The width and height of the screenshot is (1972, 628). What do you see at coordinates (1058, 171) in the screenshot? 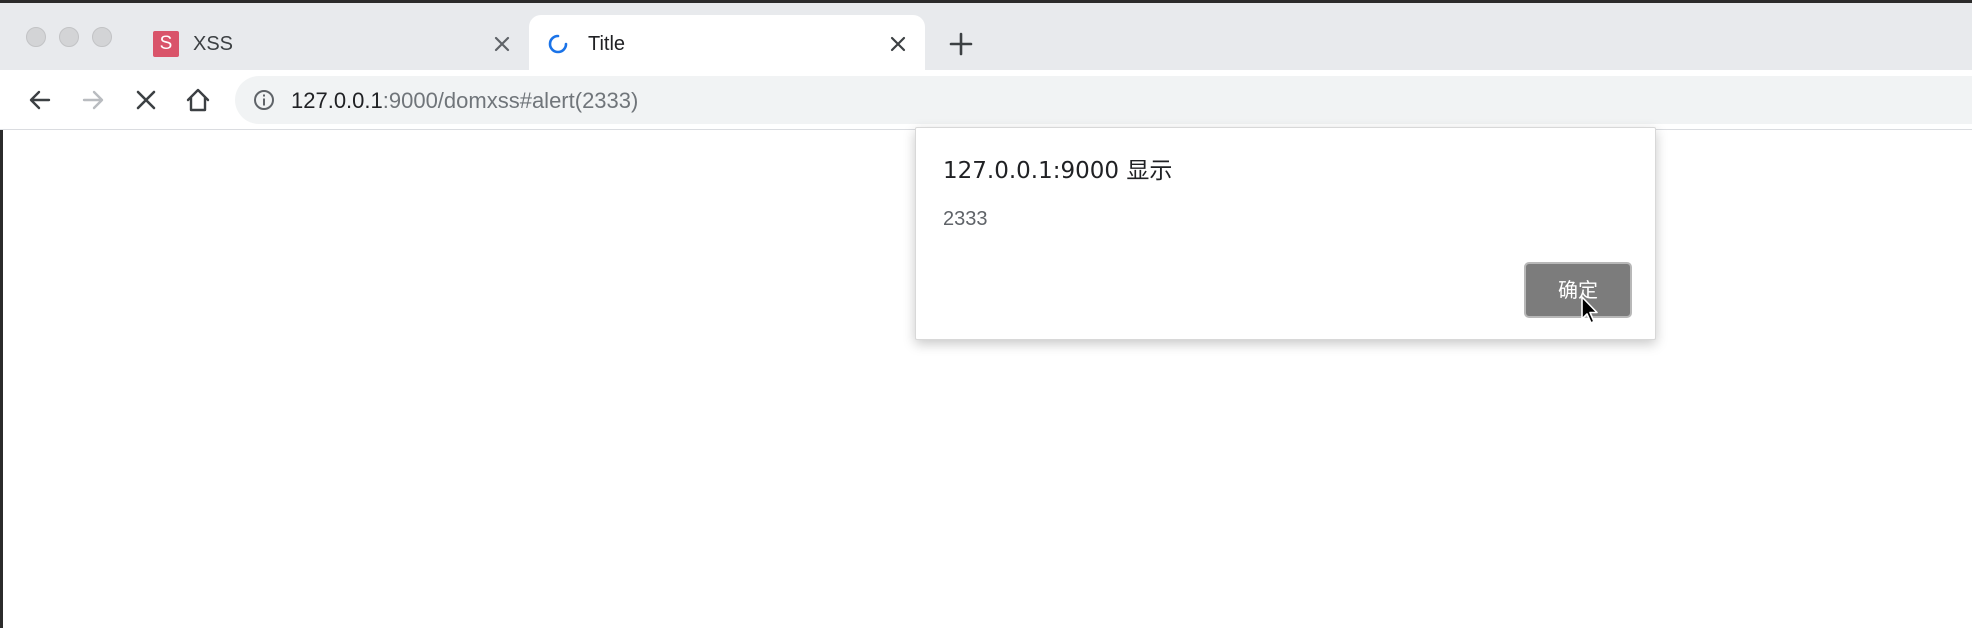
I see `dialog-title: 127.0.0.1:9000 显示` at bounding box center [1058, 171].